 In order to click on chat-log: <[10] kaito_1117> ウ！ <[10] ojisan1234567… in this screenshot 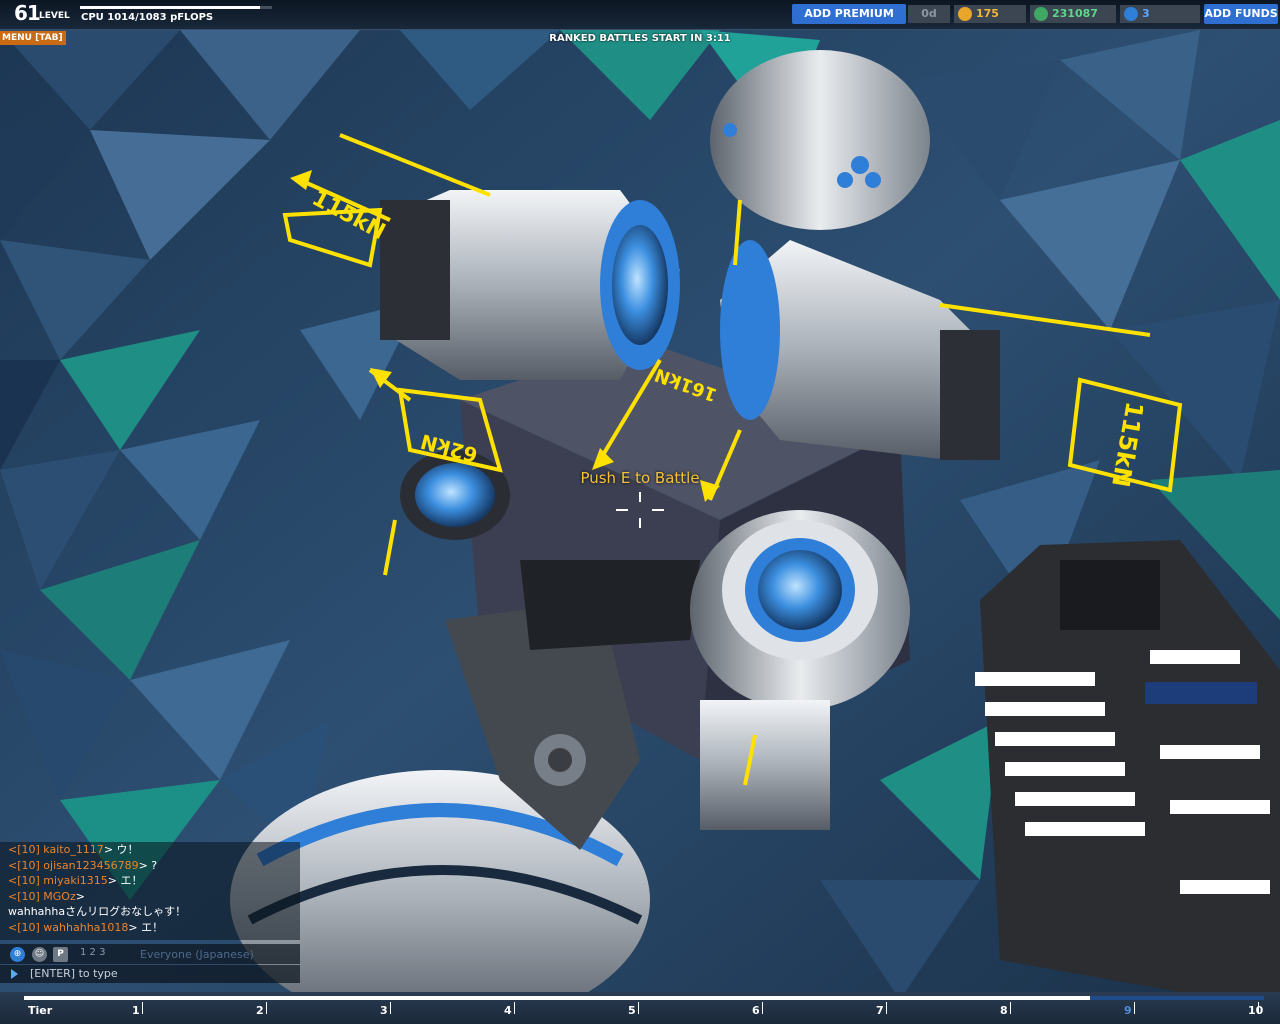, I will do `click(150, 891)`.